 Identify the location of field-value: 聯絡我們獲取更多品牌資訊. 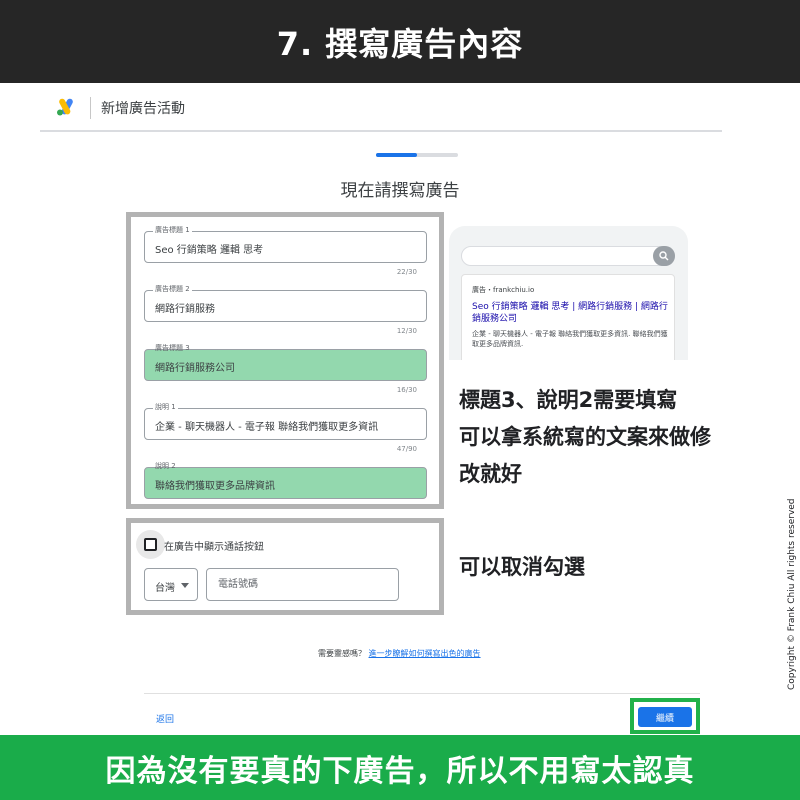
(215, 486).